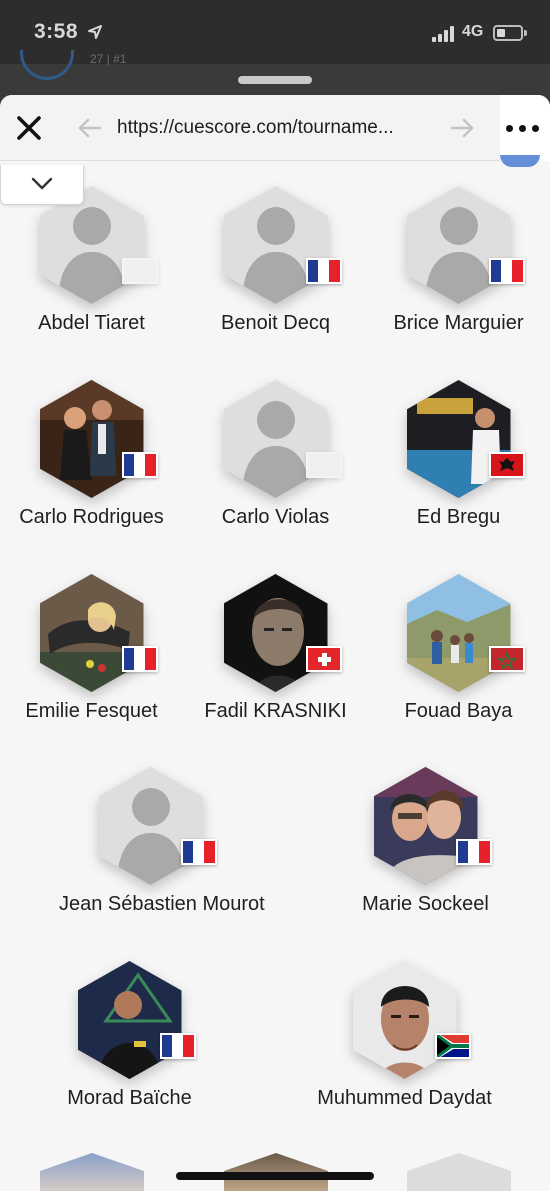  I want to click on player-card: Muhummed Daydat, so click(404, 1046).